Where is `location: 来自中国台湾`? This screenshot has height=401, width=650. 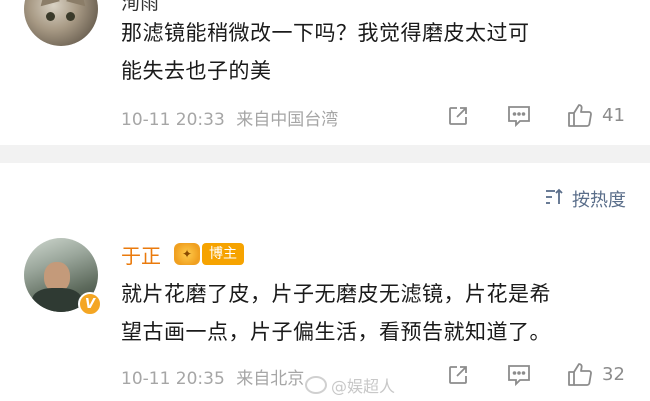 location: 来自中国台湾 is located at coordinates (287, 120).